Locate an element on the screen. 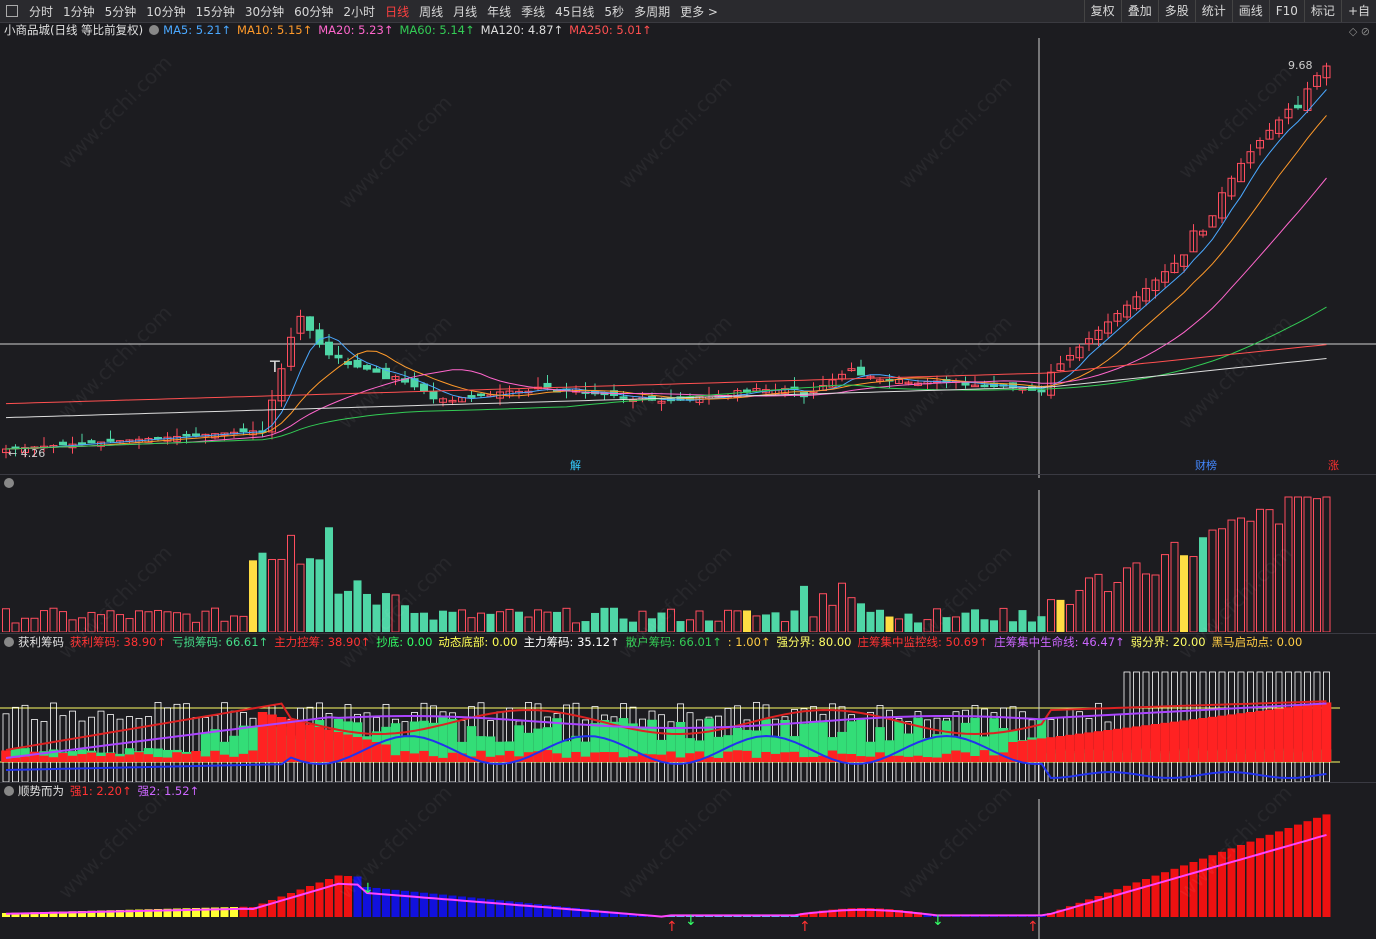 The width and height of the screenshot is (1376, 939). period-tab-16: 更多 > is located at coordinates (699, 11).